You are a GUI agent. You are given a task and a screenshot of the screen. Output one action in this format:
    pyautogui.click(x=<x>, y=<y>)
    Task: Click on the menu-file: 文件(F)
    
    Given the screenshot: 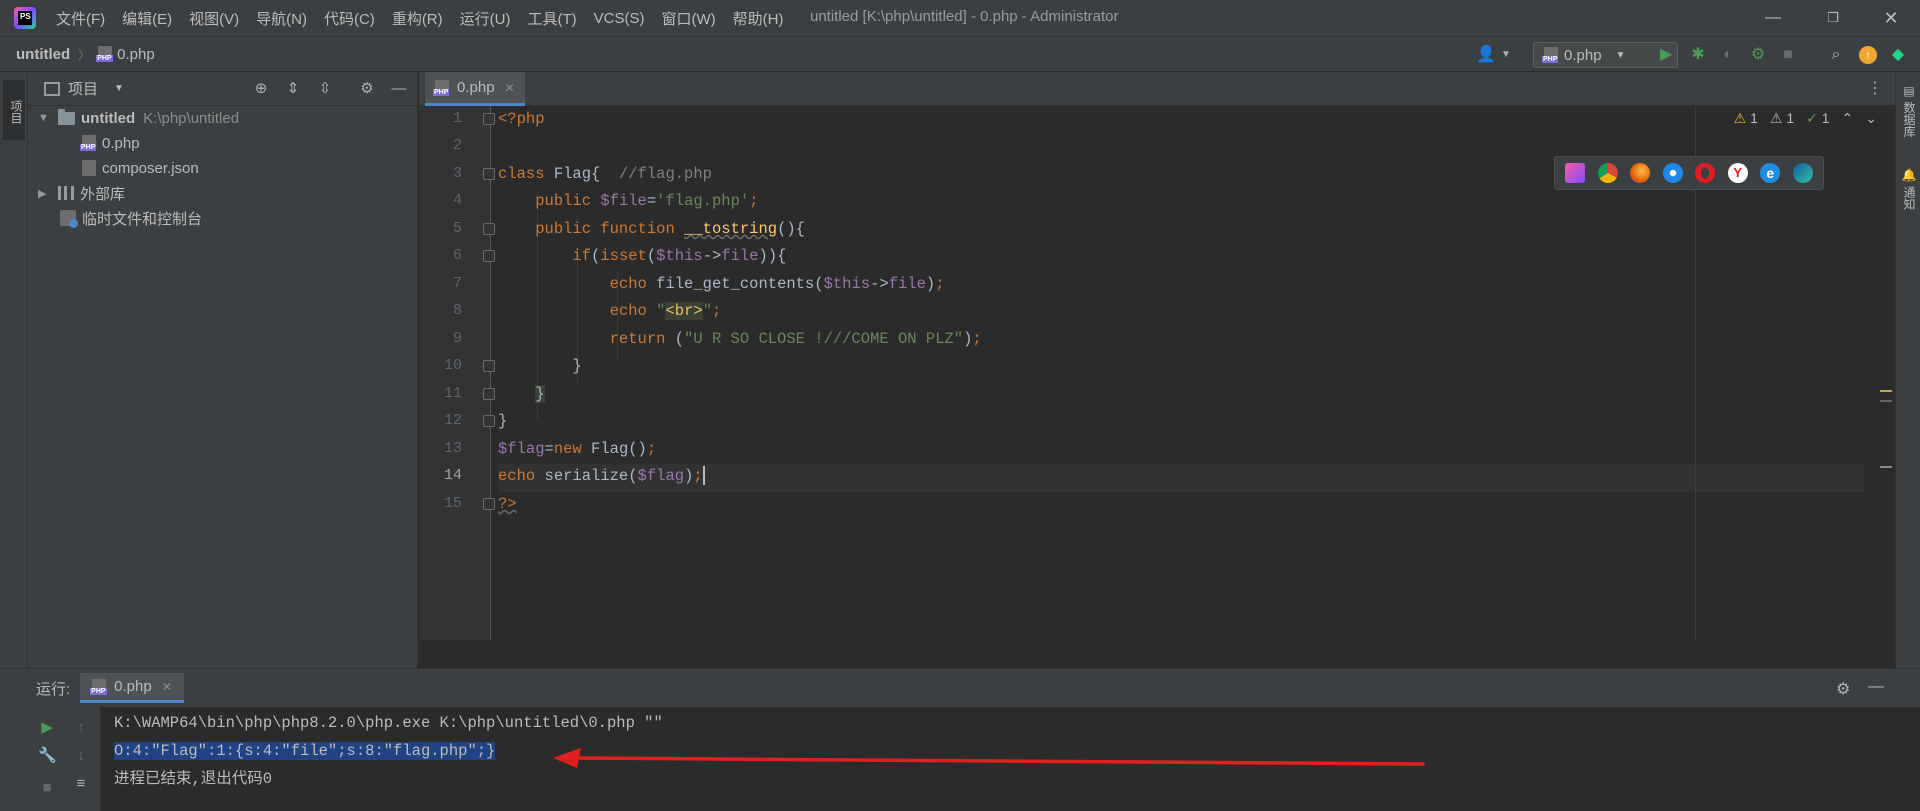 What is the action you would take?
    pyautogui.click(x=80, y=18)
    